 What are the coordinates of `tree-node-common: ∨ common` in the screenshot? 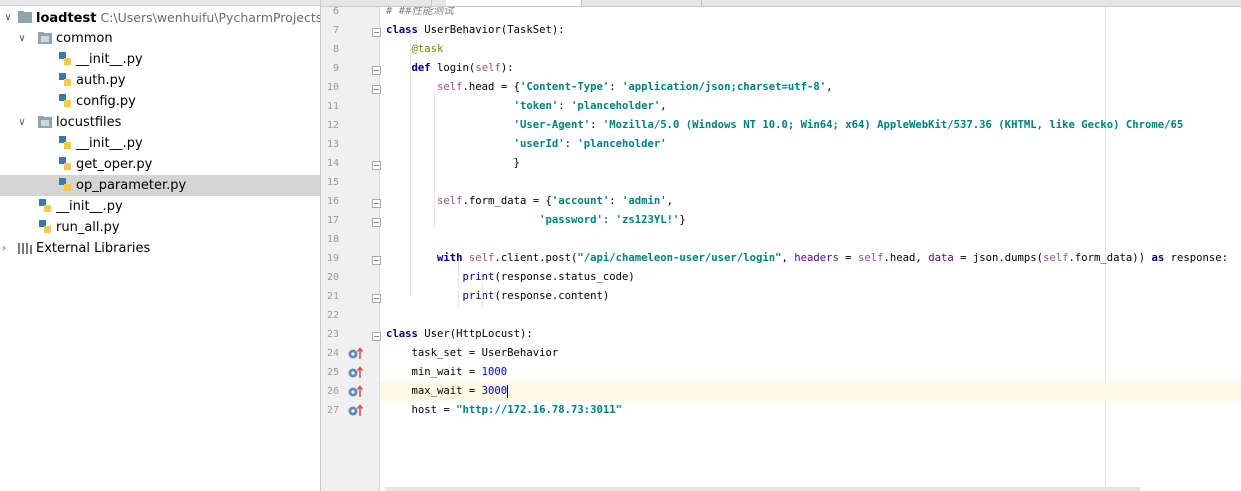 It's located at (160, 38).